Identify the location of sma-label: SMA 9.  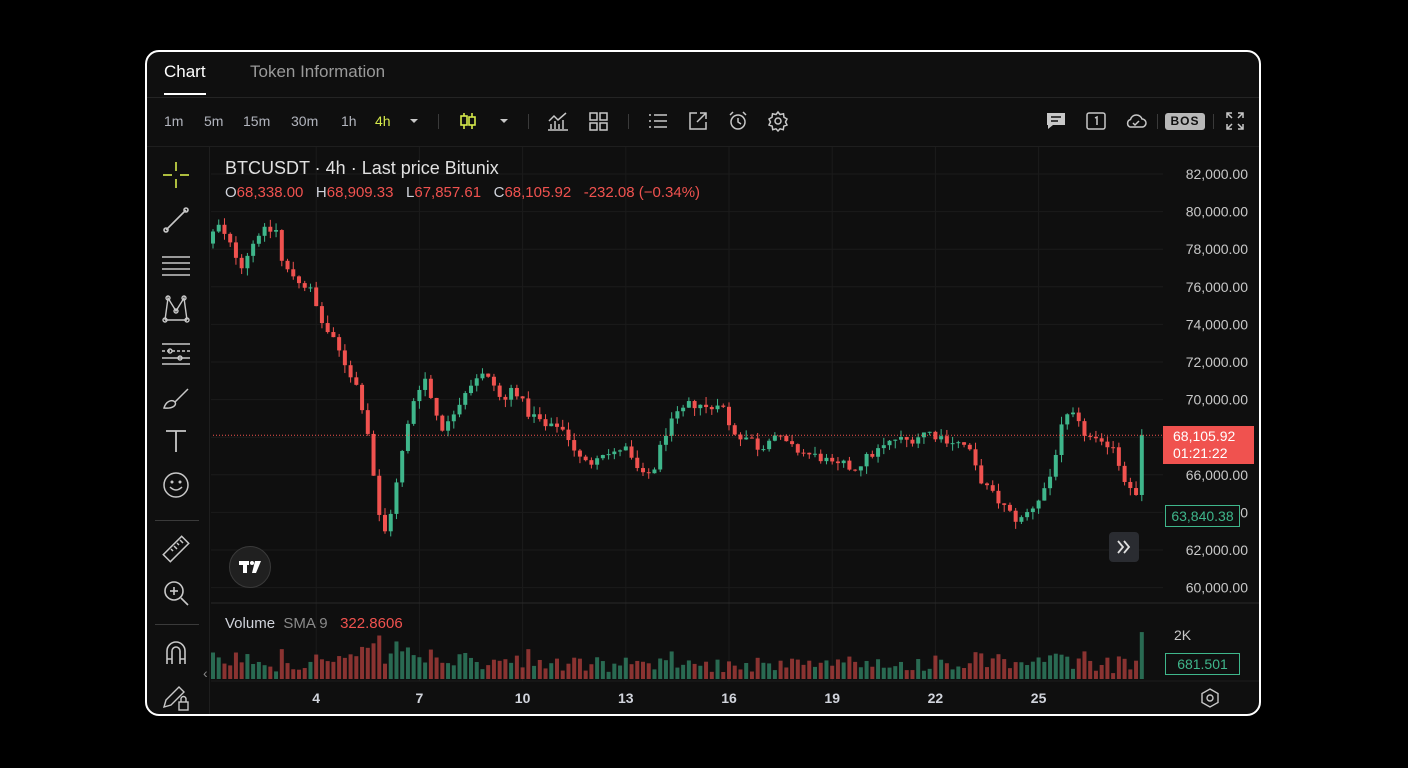
(305, 623).